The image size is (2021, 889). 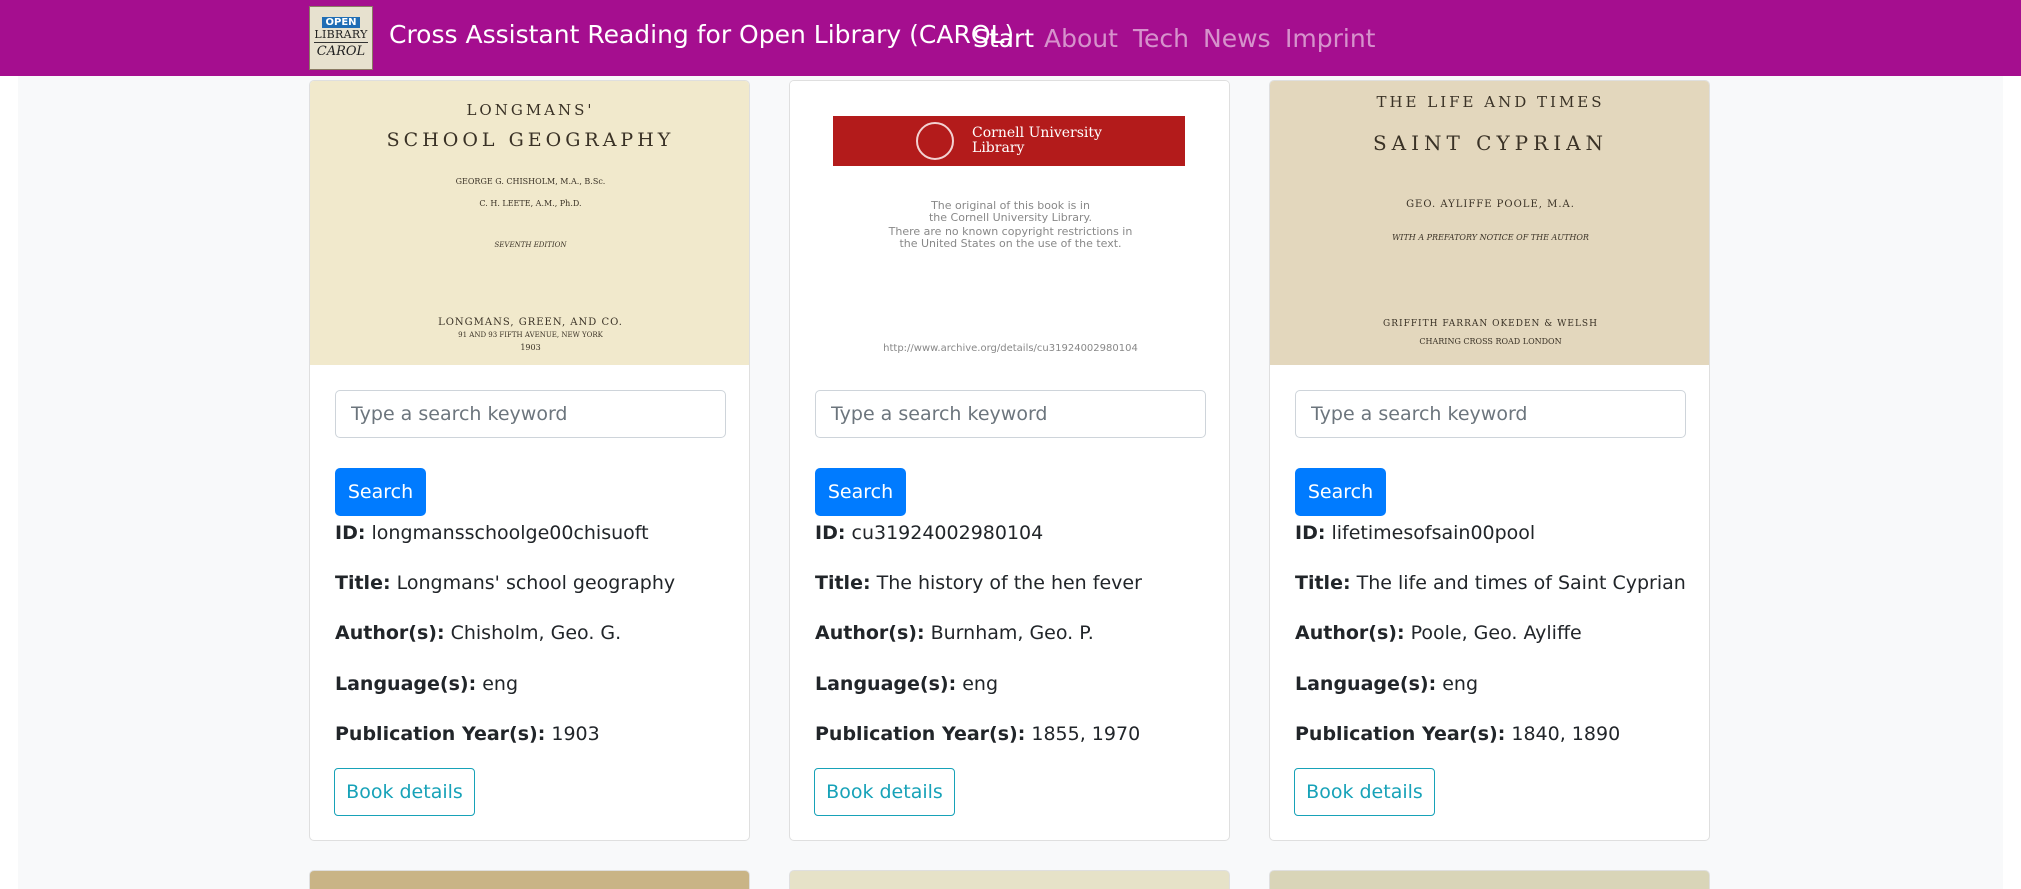 I want to click on cornell-library-name: Cornell University Library, so click(x=1037, y=141).